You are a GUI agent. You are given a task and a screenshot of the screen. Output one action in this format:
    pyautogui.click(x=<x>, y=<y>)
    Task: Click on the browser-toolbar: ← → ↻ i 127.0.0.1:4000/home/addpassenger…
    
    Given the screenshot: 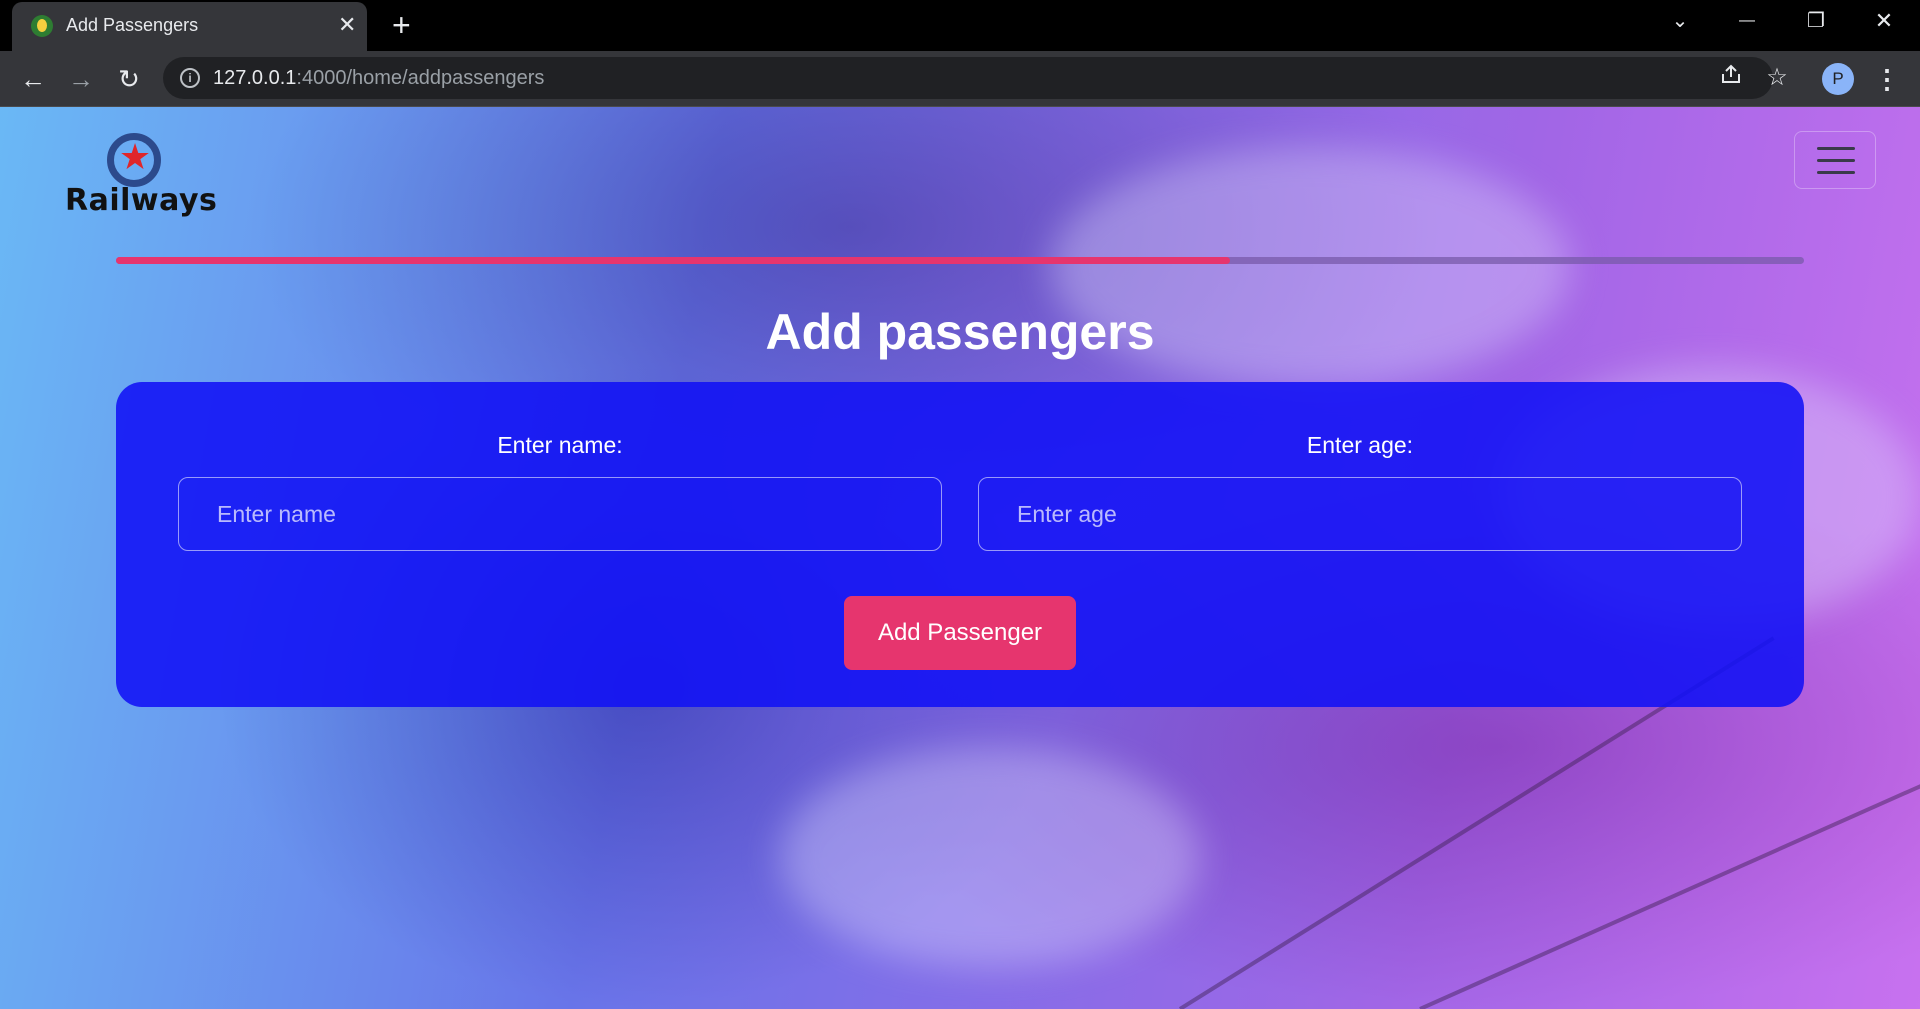 What is the action you would take?
    pyautogui.click(x=960, y=79)
    